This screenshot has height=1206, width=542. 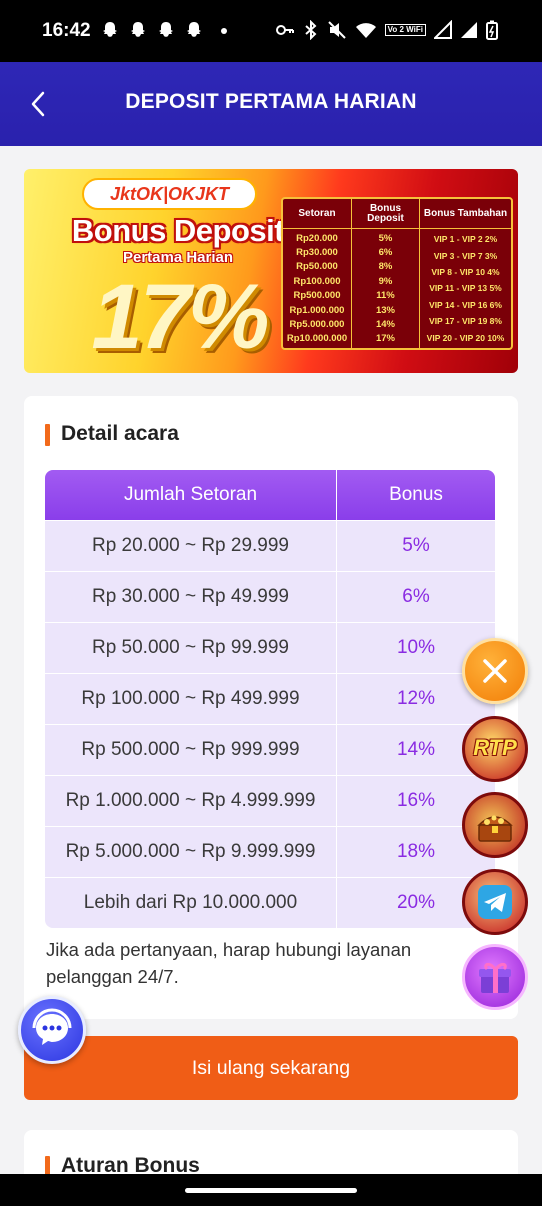 I want to click on wifi-icon, so click(x=365, y=30).